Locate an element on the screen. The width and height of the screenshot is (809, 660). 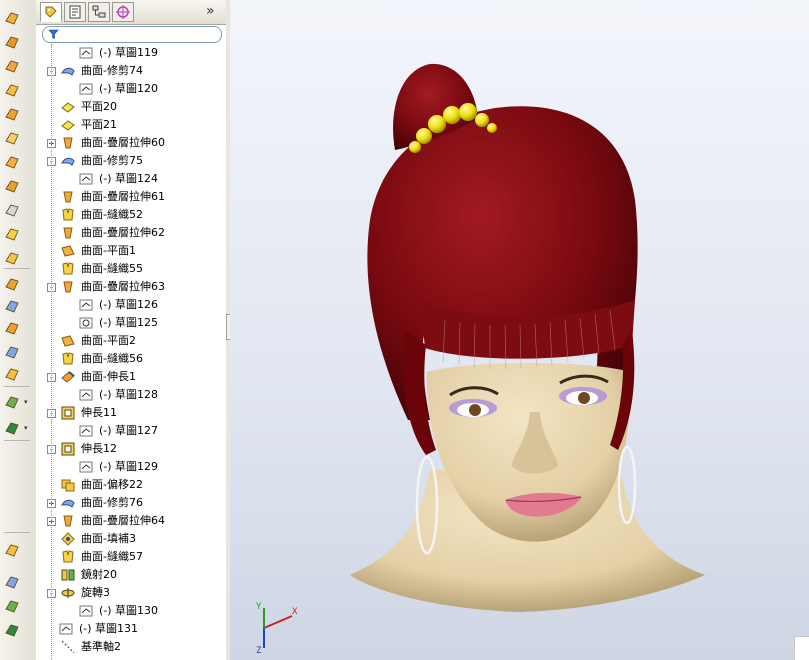
view-corner-button is located at coordinates (801, 648).